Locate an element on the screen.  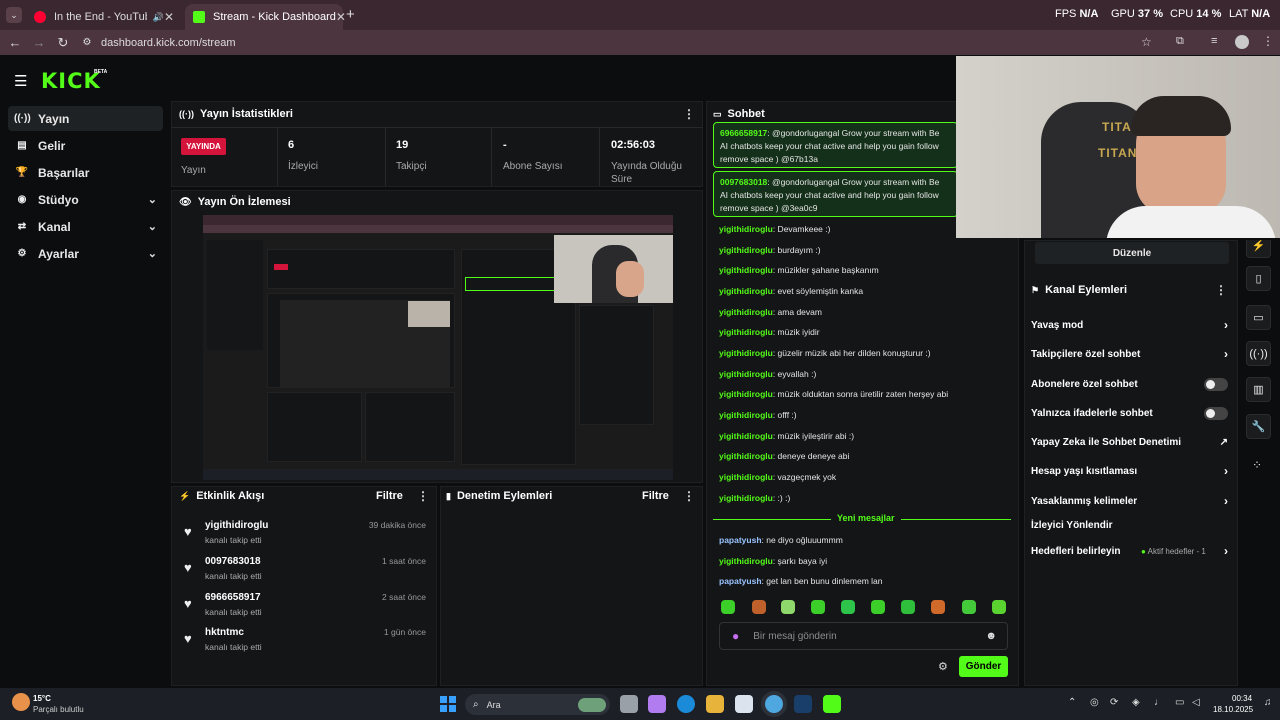
chat-settings-gear-icon: ⚙ is located at coordinates (943, 666).